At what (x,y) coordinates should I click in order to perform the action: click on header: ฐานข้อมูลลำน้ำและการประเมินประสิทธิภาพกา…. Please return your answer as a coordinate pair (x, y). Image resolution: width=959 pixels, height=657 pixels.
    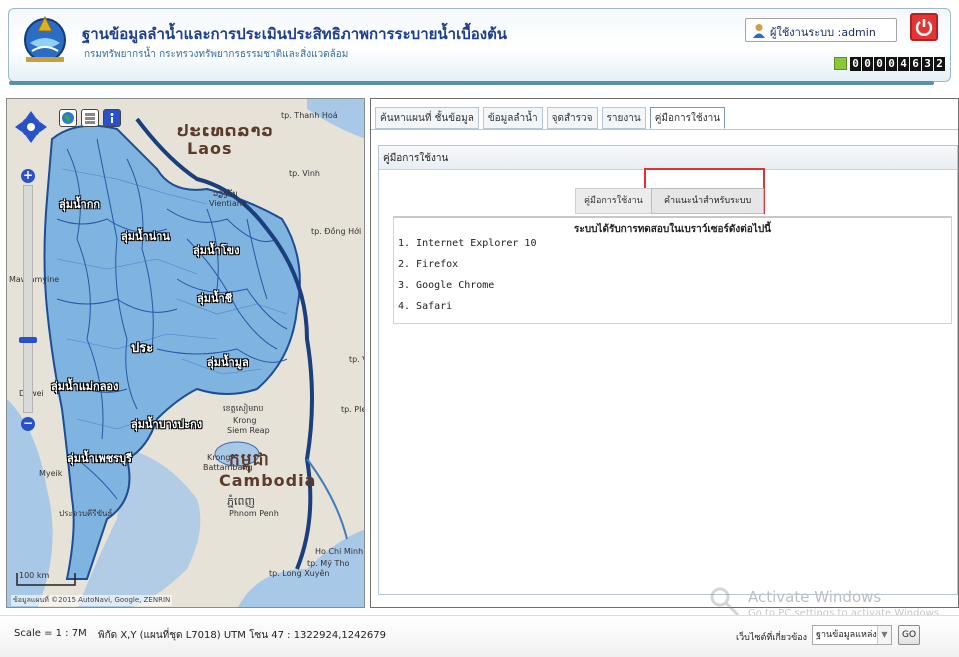
    Looking at the image, I should click on (479, 44).